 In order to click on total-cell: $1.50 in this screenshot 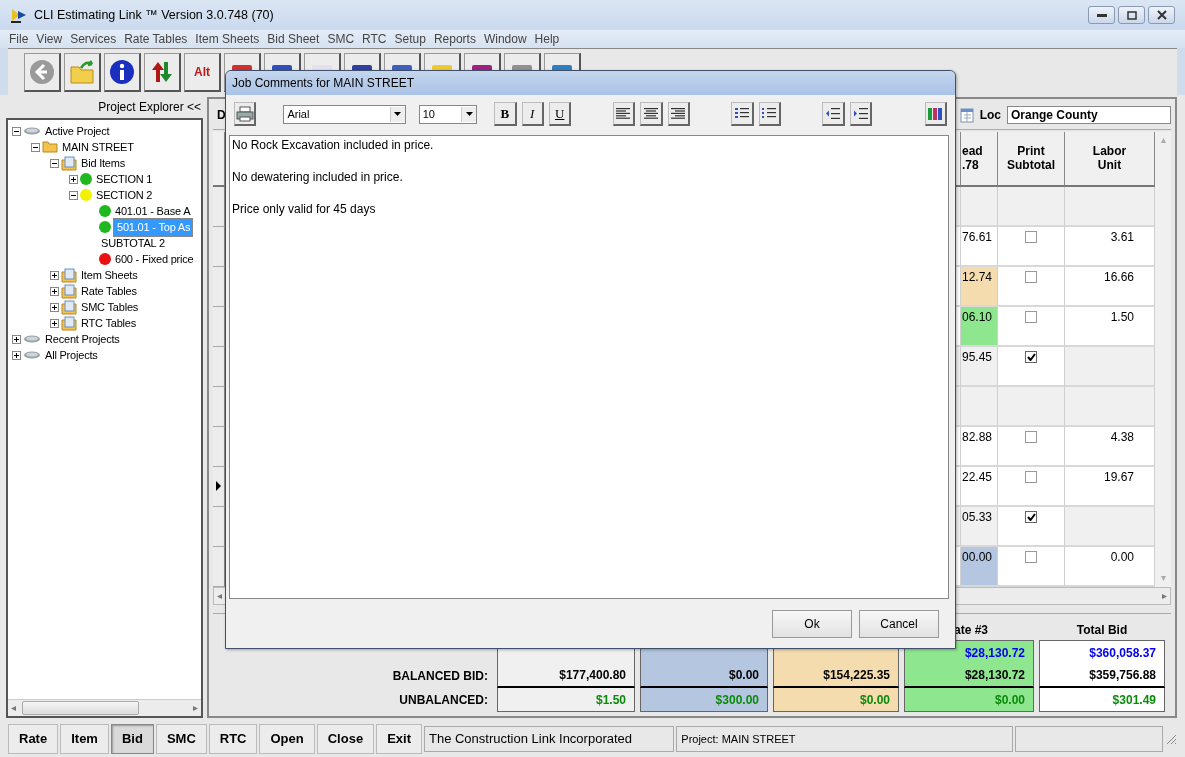, I will do `click(566, 700)`.